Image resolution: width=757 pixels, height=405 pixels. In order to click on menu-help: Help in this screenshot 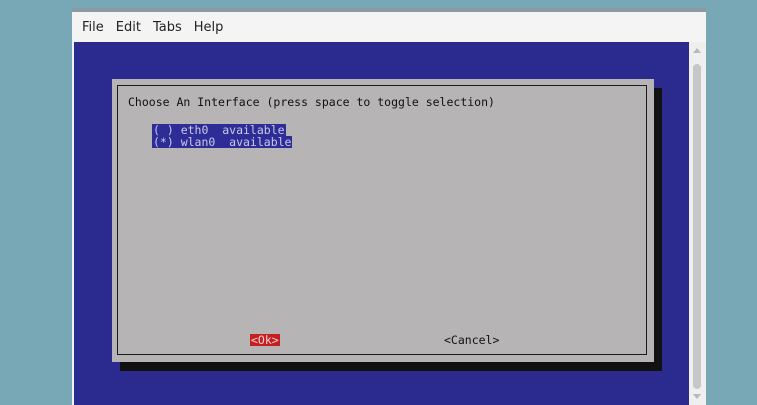, I will do `click(209, 27)`.